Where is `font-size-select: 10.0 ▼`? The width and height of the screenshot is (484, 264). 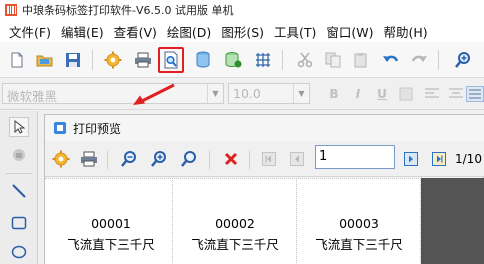 font-size-select: 10.0 ▼ is located at coordinates (269, 93).